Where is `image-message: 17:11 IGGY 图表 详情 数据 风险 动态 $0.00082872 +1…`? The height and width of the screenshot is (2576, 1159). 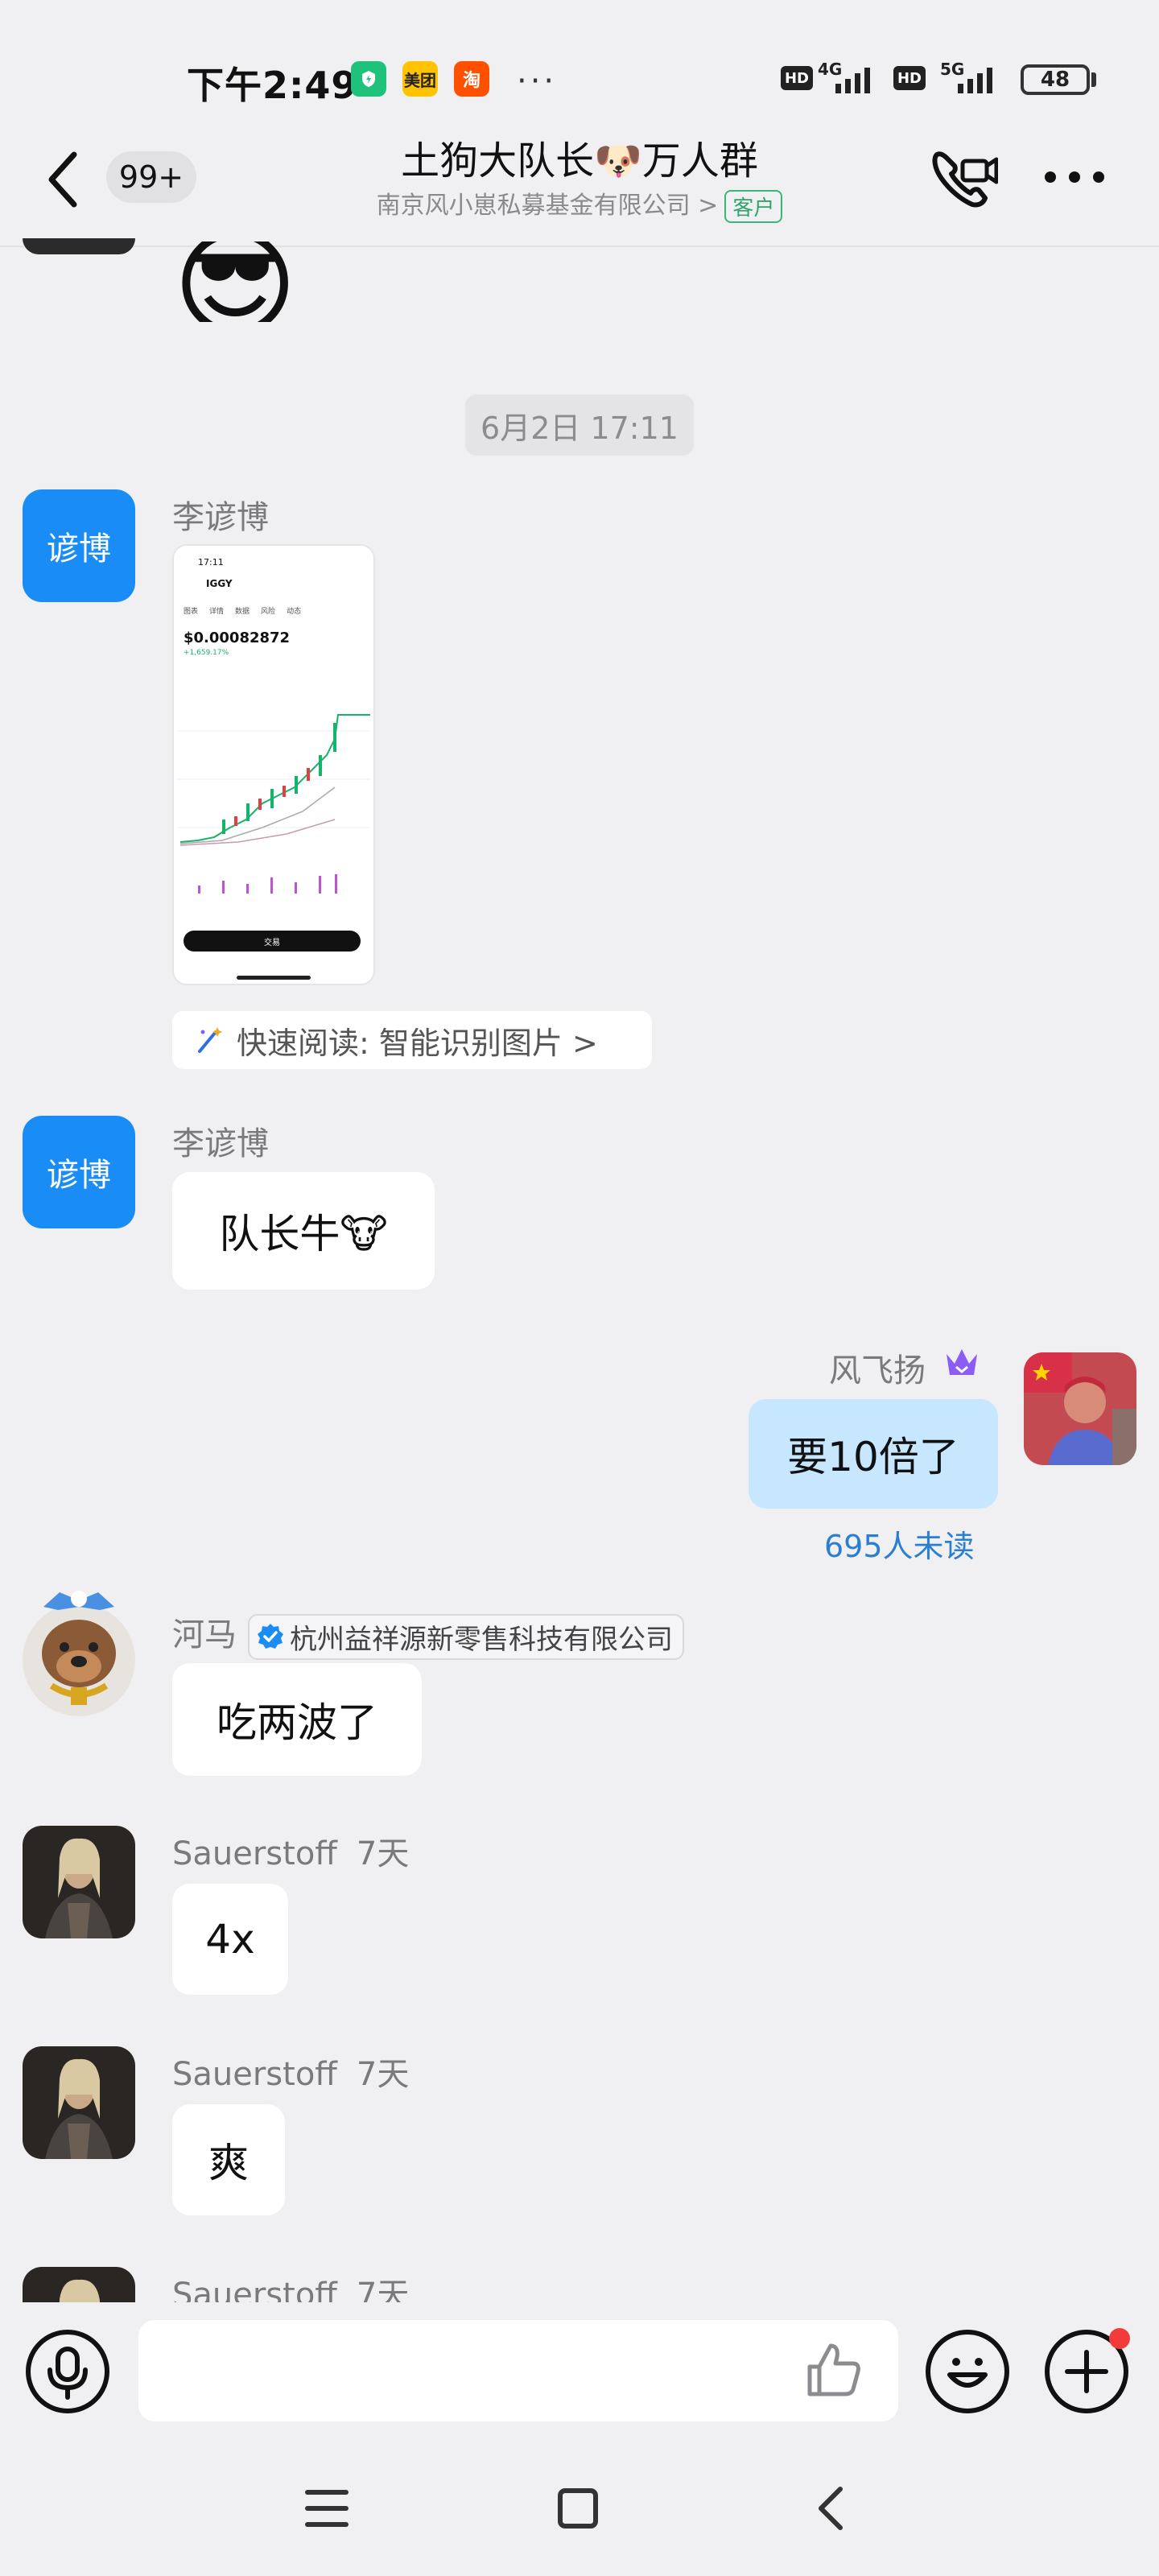 image-message: 17:11 IGGY 图表 详情 数据 风险 动态 $0.00082872 +1… is located at coordinates (273, 764).